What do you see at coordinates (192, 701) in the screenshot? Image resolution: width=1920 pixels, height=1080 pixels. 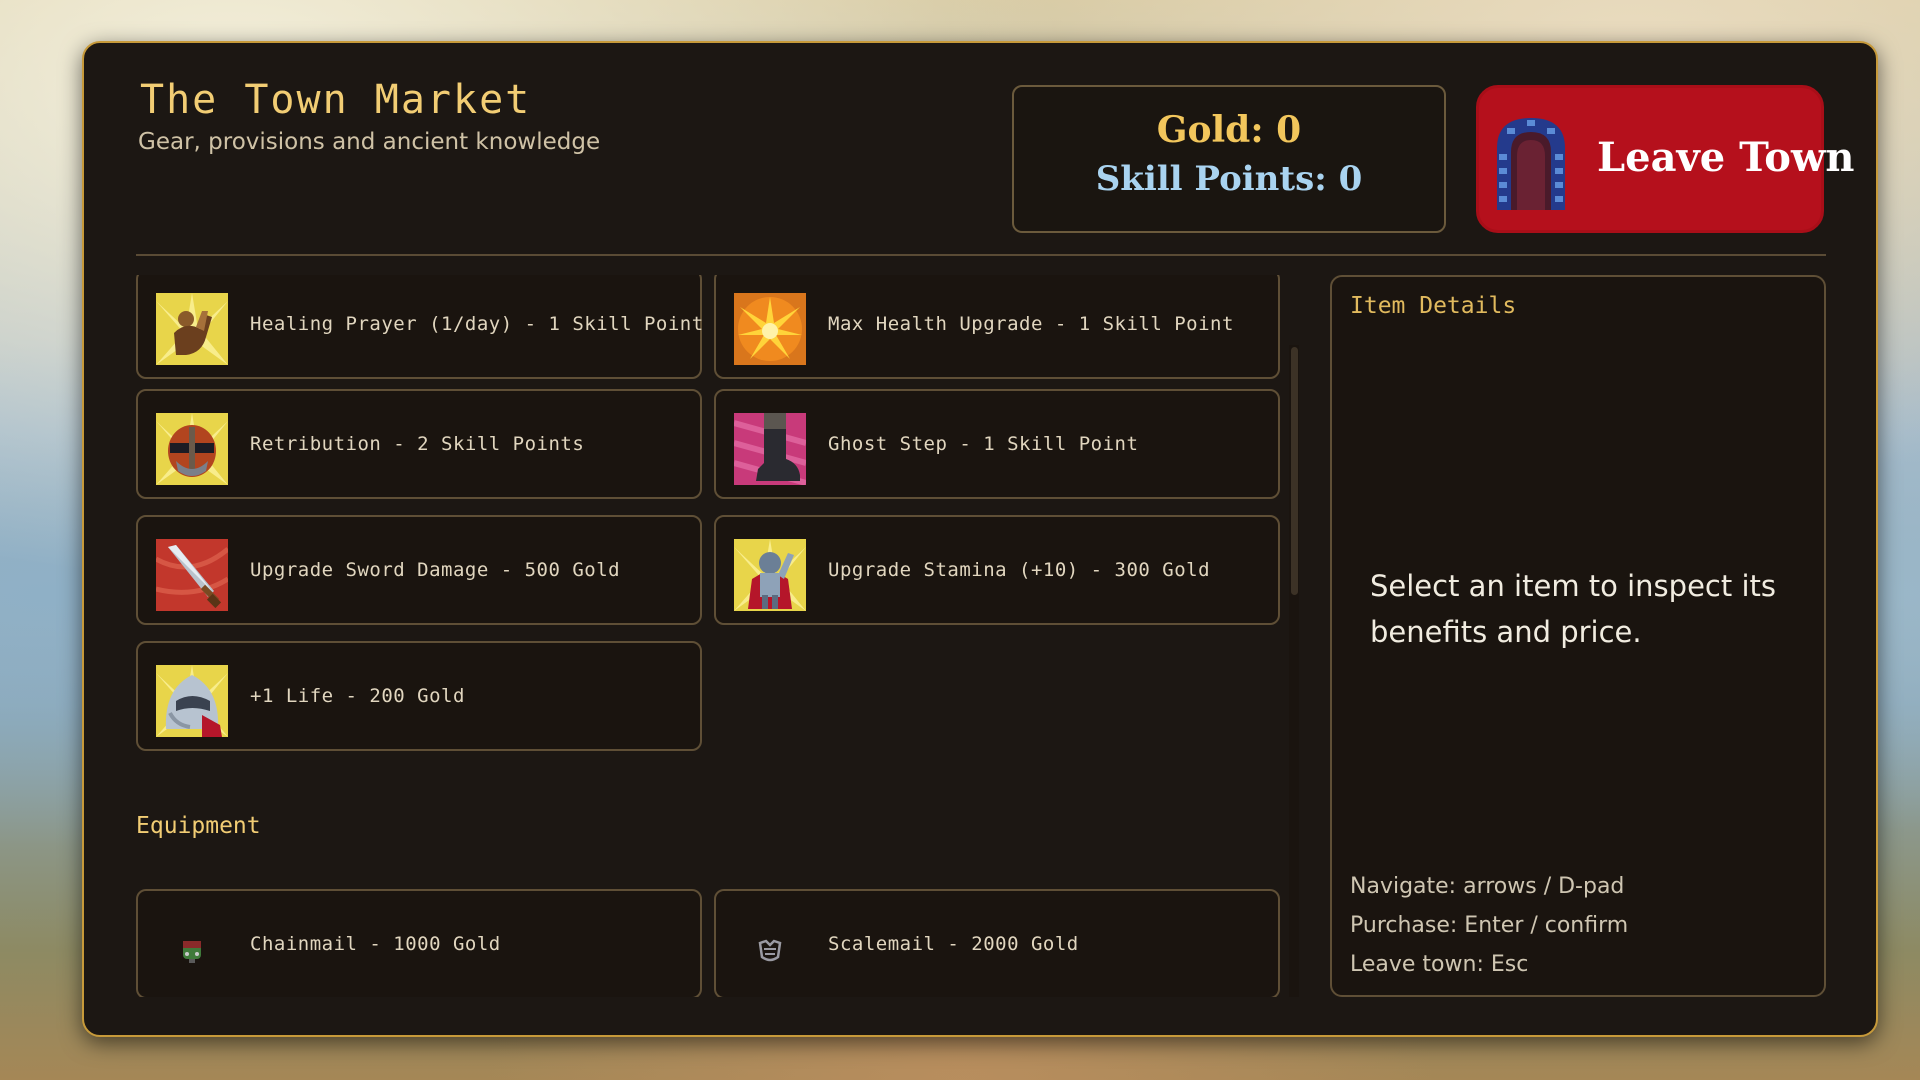 I see `knight-helm-icon` at bounding box center [192, 701].